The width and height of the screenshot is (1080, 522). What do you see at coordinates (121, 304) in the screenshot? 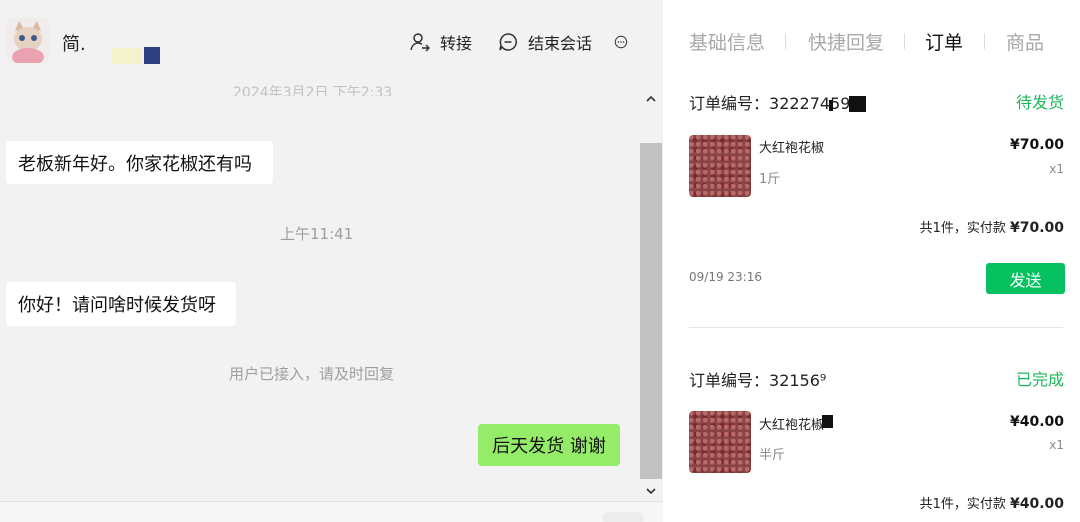
I see `message-bubble-customer: 你好！请问啥时候发货呀` at bounding box center [121, 304].